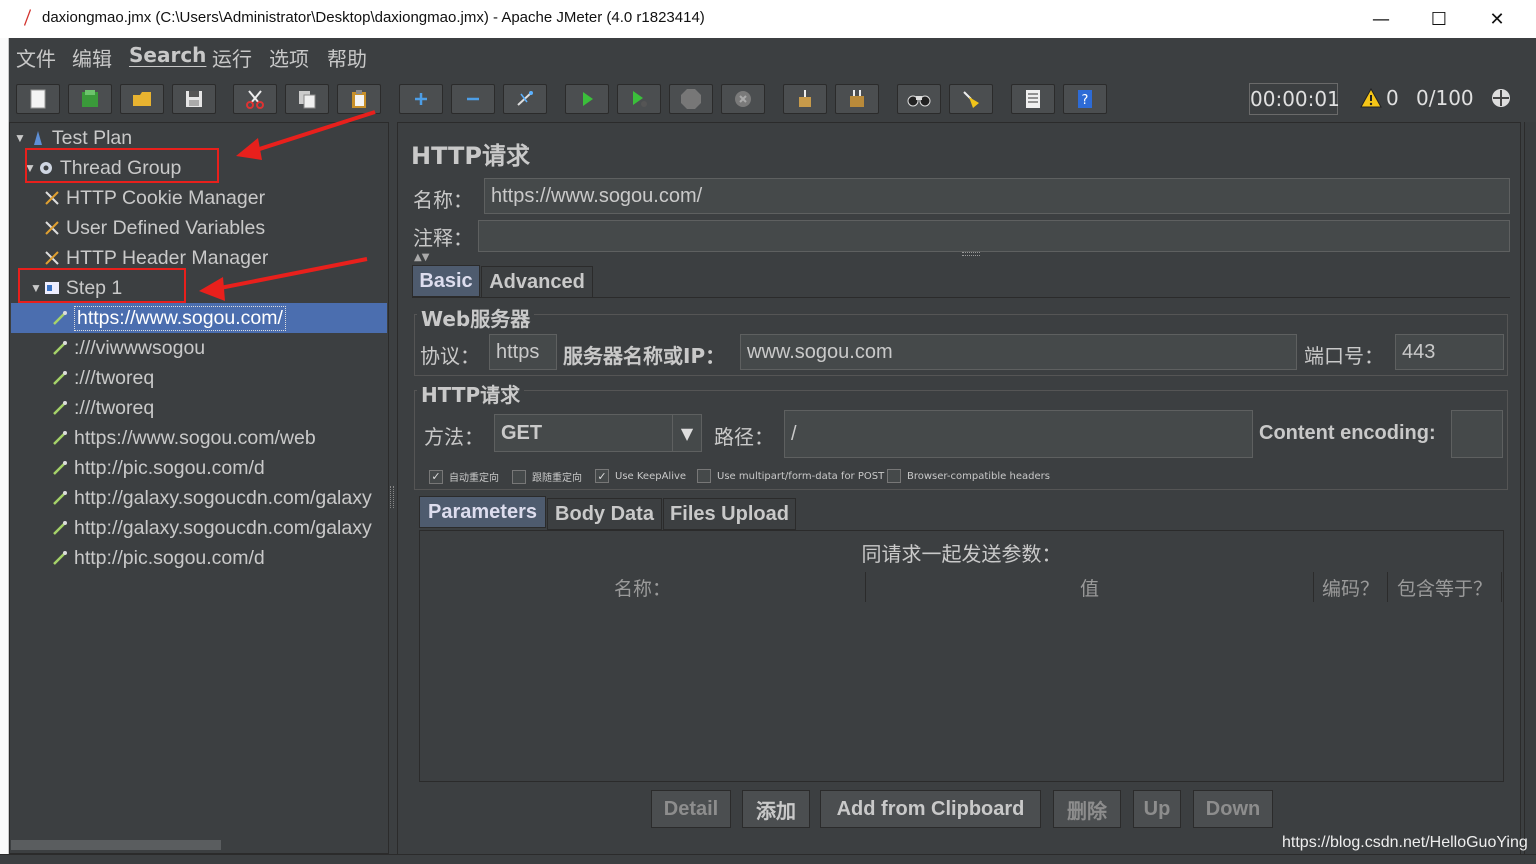 The width and height of the screenshot is (1536, 864). What do you see at coordinates (547, 476) in the screenshot?
I see `checkbox-follow-redirects: 跟随重定向` at bounding box center [547, 476].